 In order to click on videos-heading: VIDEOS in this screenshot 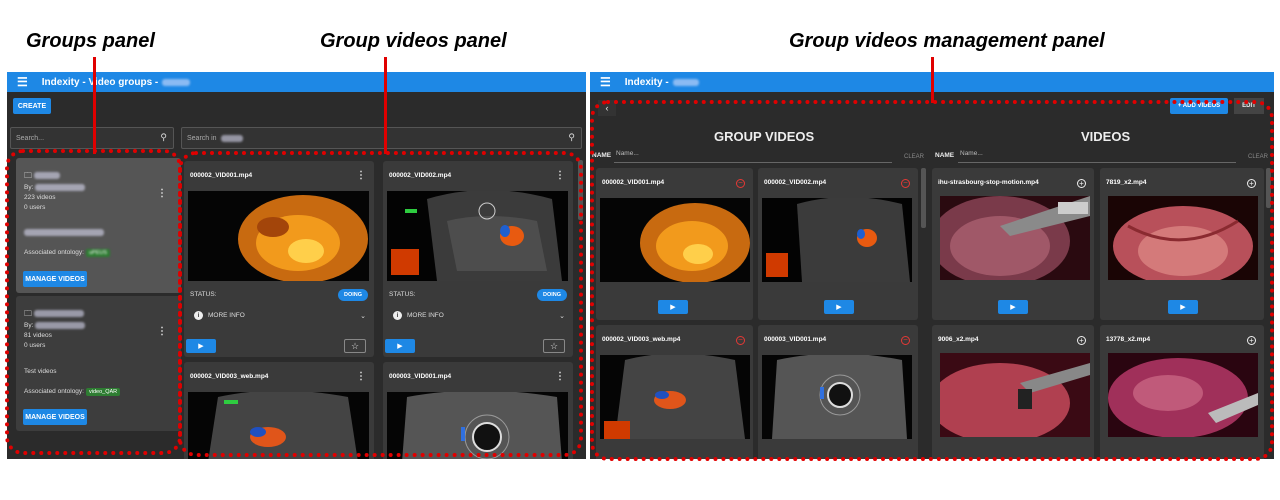, I will do `click(1106, 136)`.